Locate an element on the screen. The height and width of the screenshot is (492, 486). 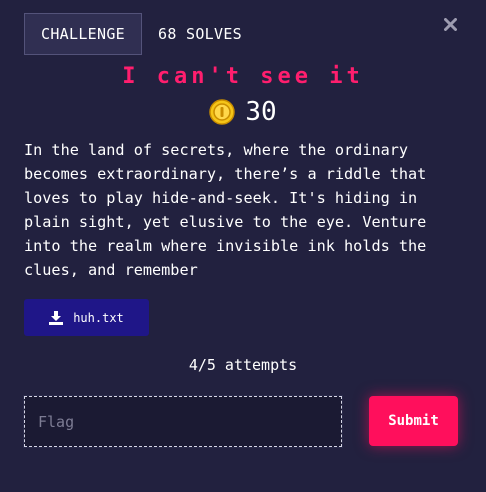
challenge-title: I can't see it is located at coordinates (243, 76).